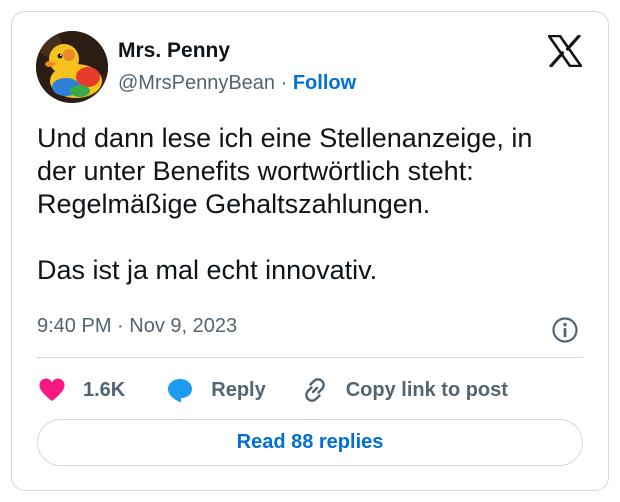 The image size is (620, 502). I want to click on follow-button: Follow, so click(324, 83).